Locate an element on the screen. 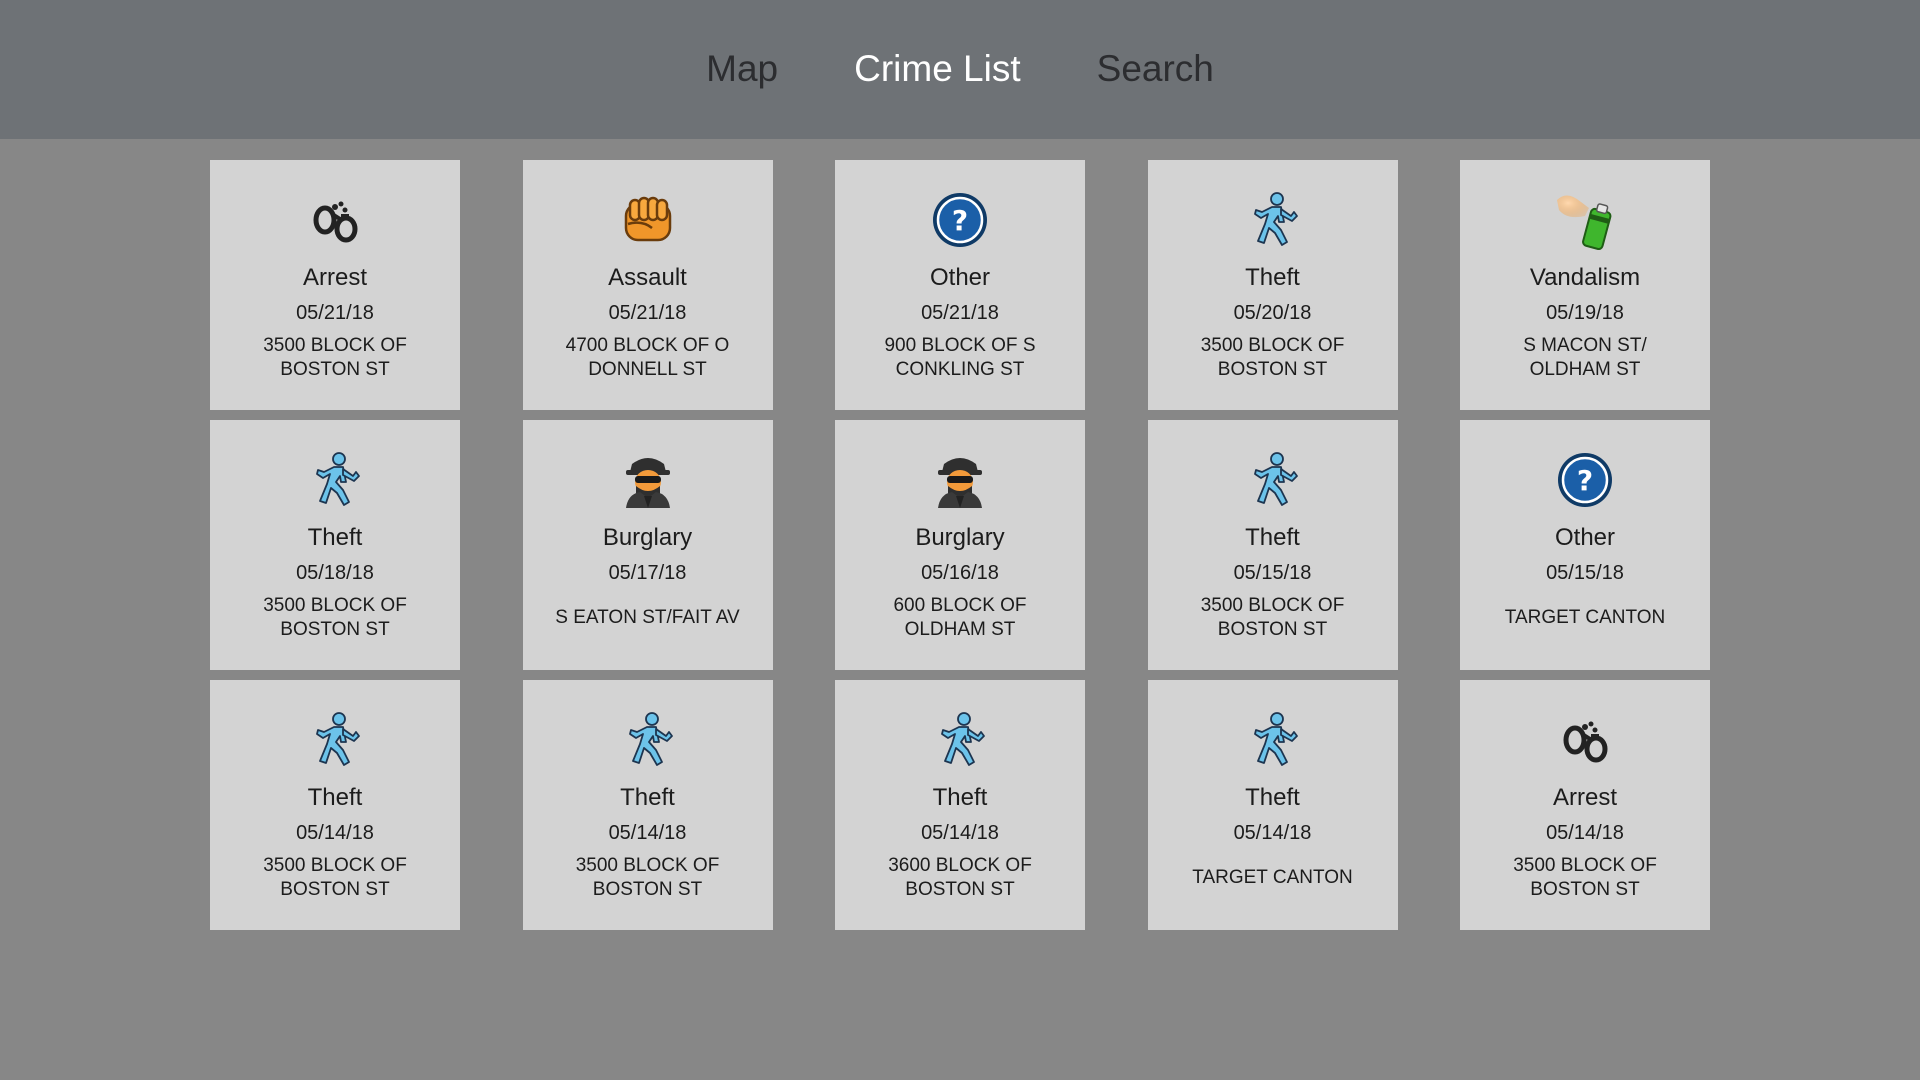  fist-icon is located at coordinates (648, 220).